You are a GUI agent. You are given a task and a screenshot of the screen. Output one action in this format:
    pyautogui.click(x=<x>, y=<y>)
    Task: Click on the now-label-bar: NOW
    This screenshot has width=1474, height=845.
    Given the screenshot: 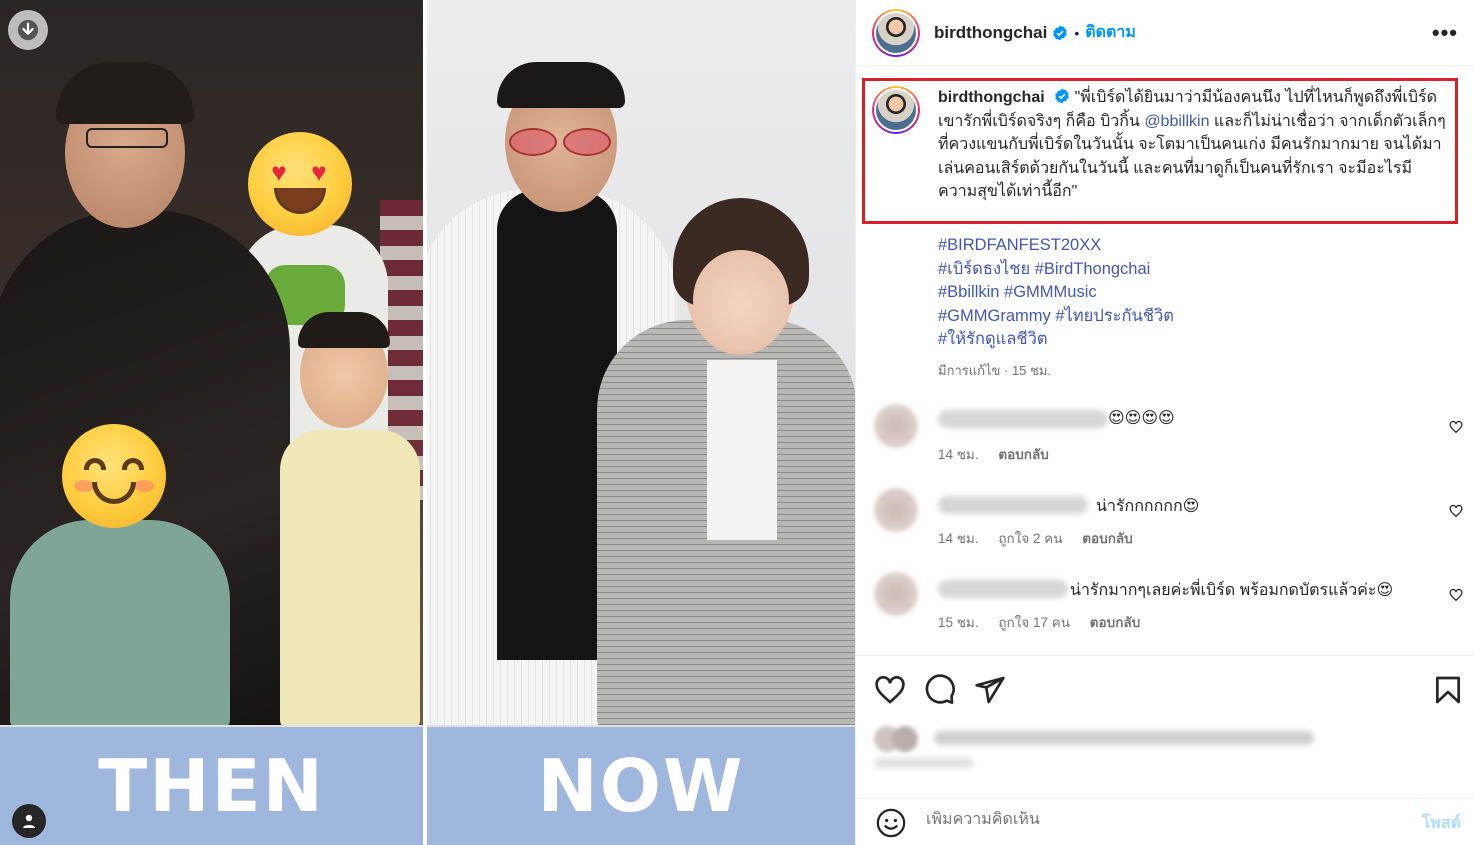 What is the action you would take?
    pyautogui.click(x=641, y=786)
    